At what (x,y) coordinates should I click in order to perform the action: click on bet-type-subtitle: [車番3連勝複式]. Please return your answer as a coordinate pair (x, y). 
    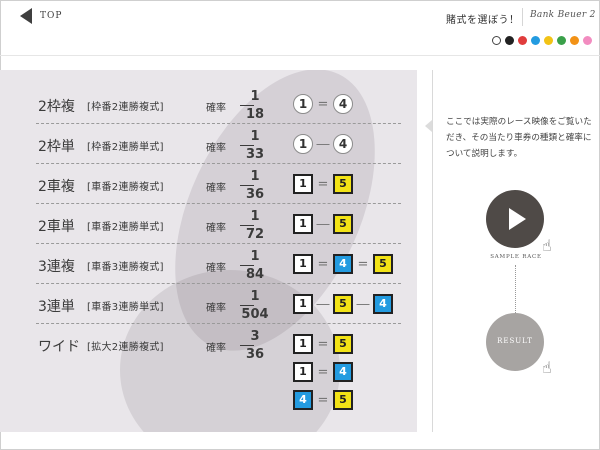
    Looking at the image, I should click on (125, 267).